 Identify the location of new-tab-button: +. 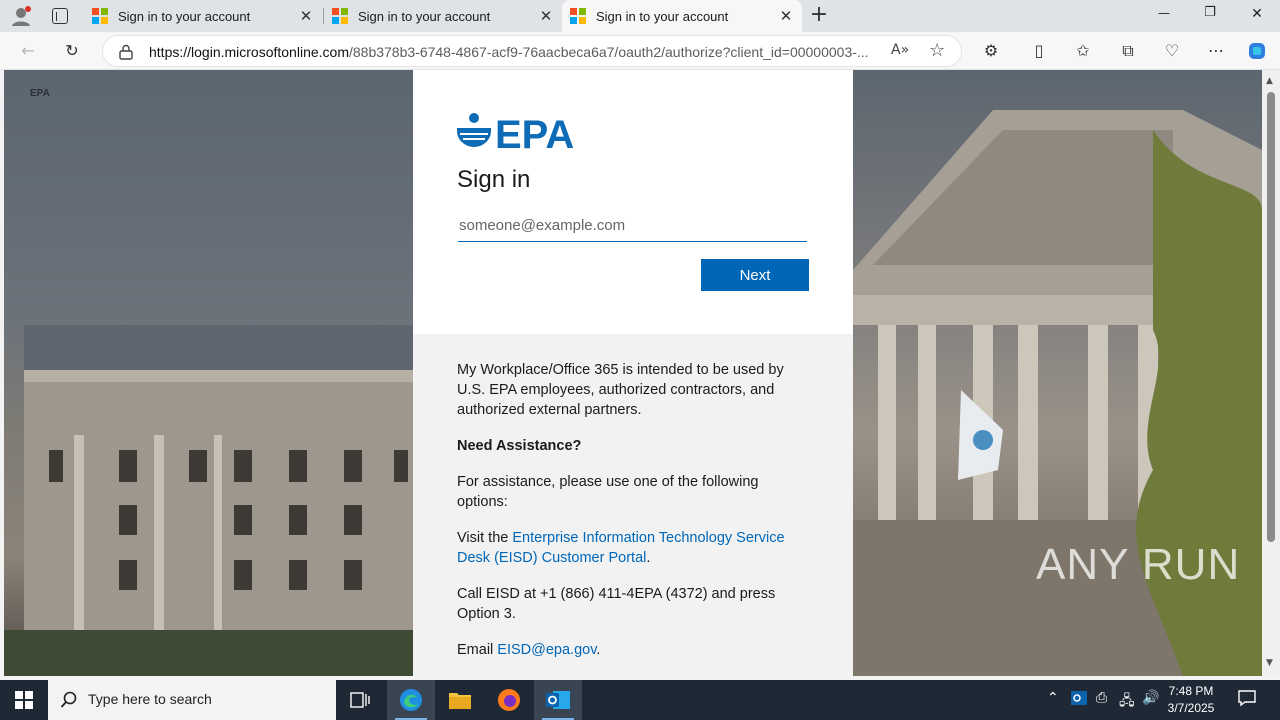
(819, 14).